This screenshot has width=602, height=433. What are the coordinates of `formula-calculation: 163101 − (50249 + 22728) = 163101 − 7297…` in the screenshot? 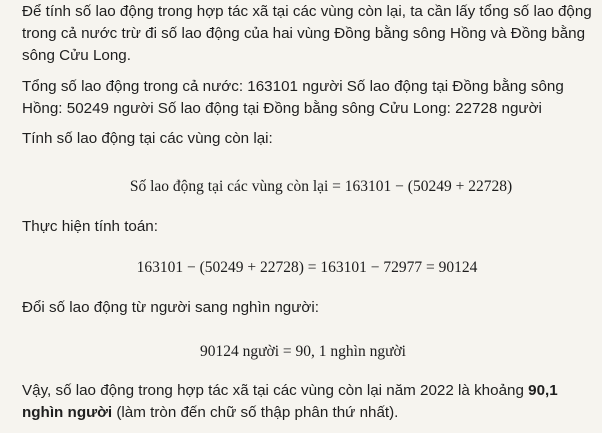 It's located at (307, 267).